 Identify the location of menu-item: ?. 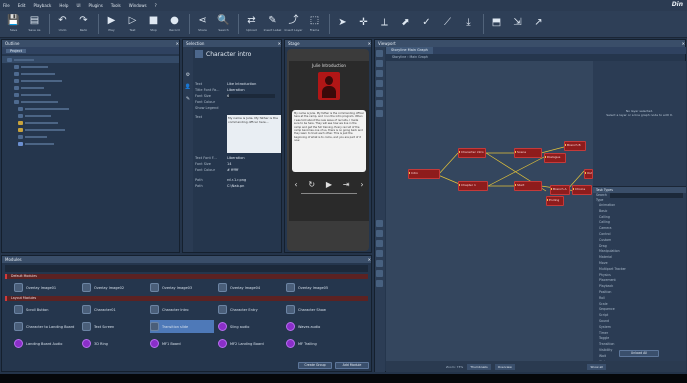
(156, 5).